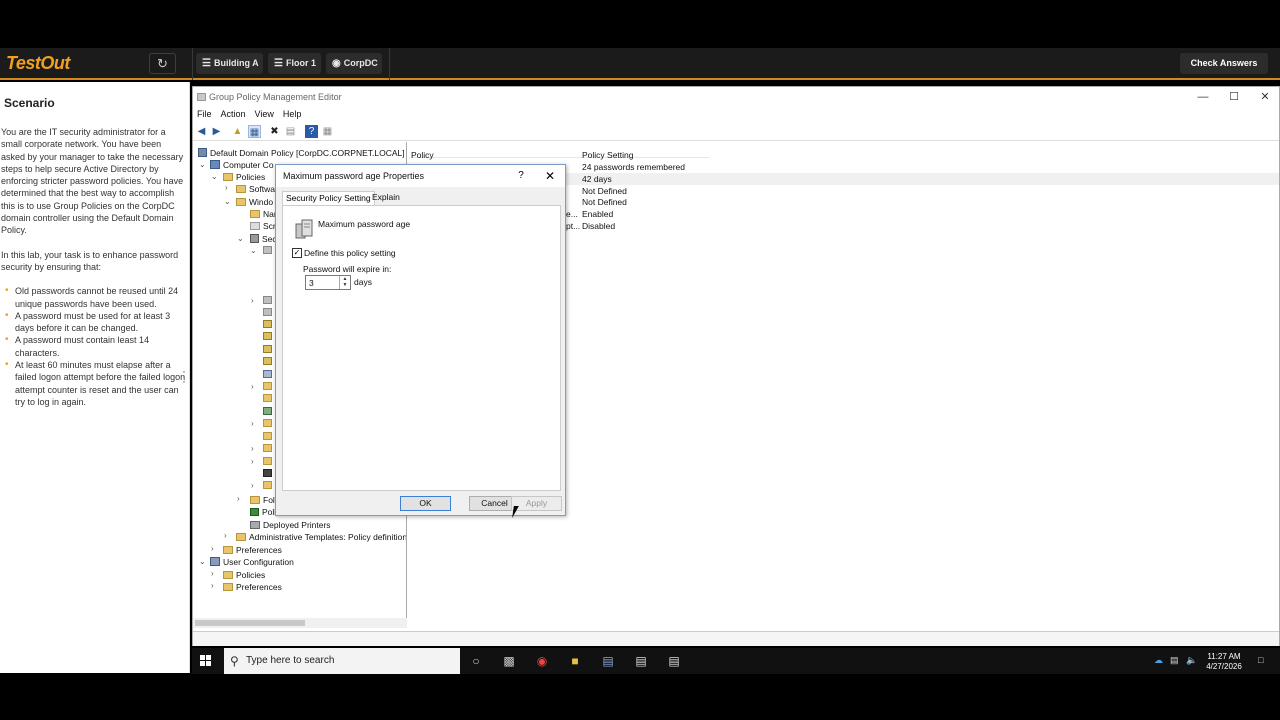 This screenshot has width=1280, height=720. I want to click on menu-action: Action, so click(233, 114).